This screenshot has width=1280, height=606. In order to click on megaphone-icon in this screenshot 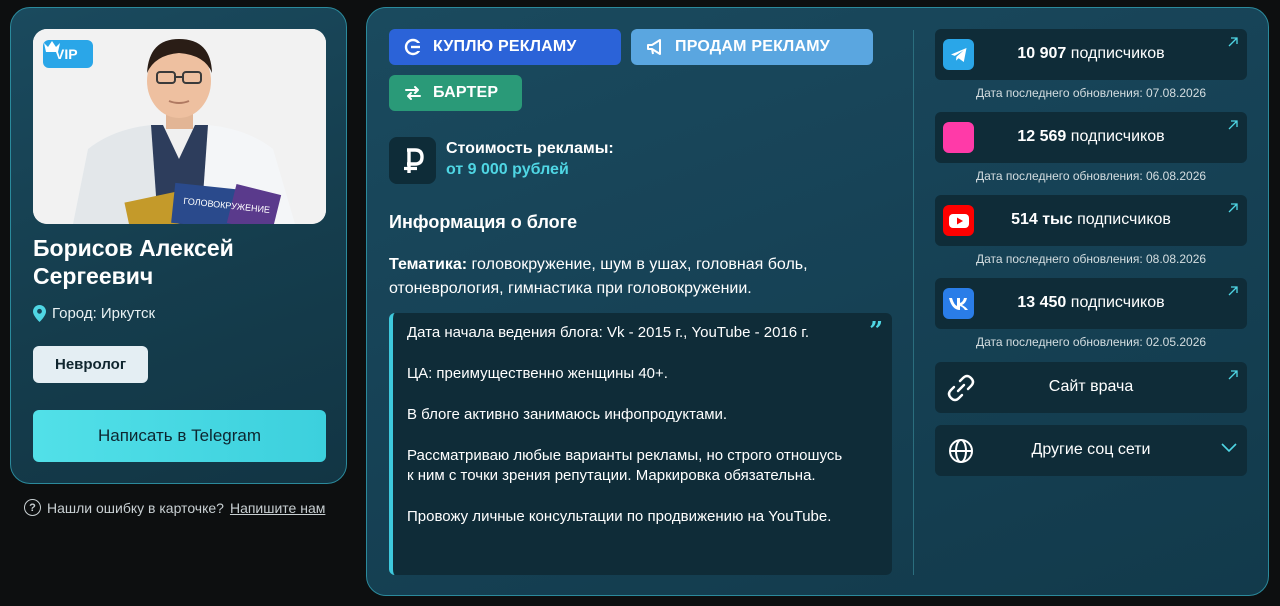, I will do `click(654, 47)`.